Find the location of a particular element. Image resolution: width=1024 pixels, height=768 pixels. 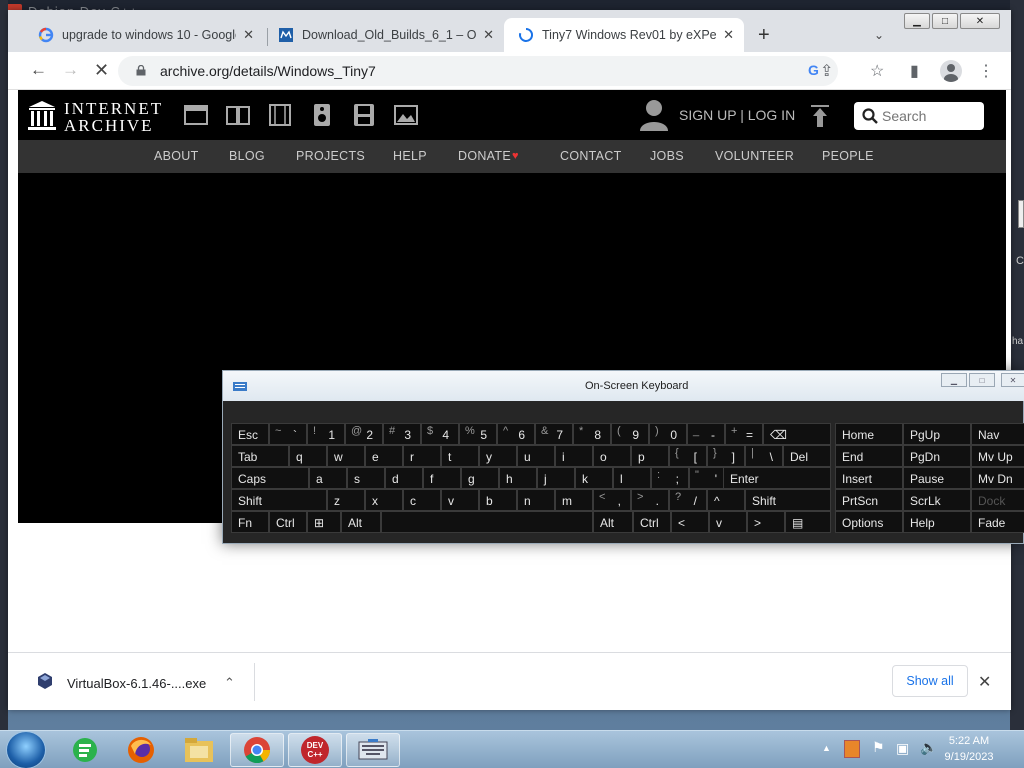

key-p: p is located at coordinates (650, 456).